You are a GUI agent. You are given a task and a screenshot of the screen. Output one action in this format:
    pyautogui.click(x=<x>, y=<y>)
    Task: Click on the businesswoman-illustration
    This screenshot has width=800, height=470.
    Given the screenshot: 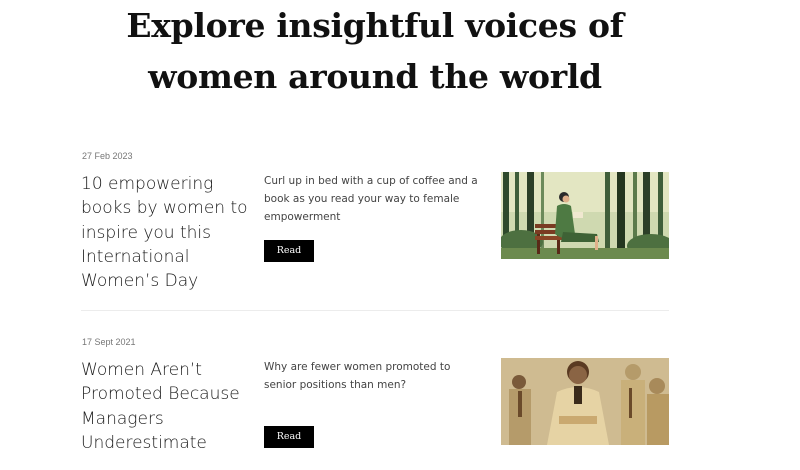 What is the action you would take?
    pyautogui.click(x=585, y=401)
    